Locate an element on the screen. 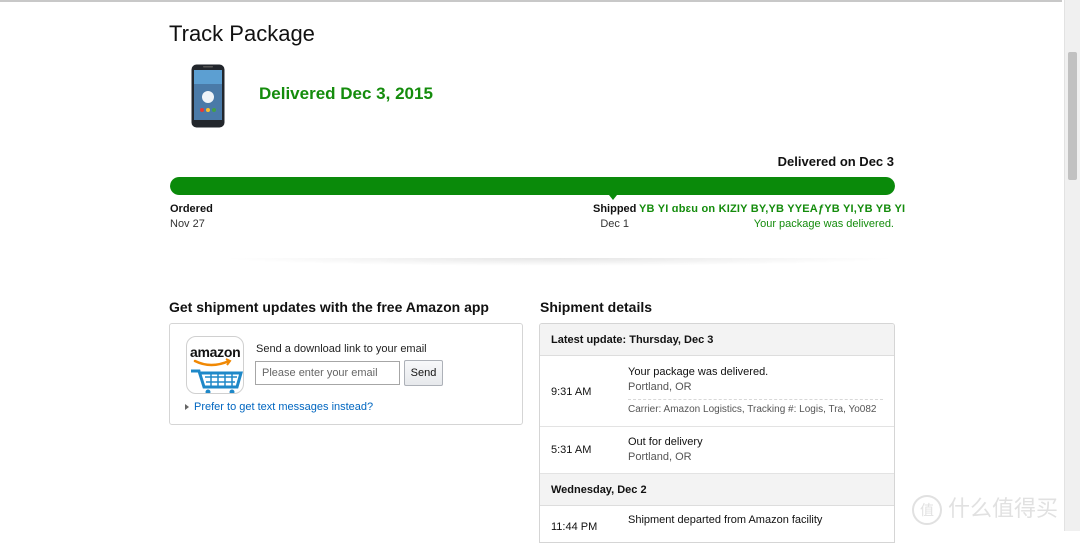 The image size is (1080, 543). delivery-progress-bar is located at coordinates (532, 186).